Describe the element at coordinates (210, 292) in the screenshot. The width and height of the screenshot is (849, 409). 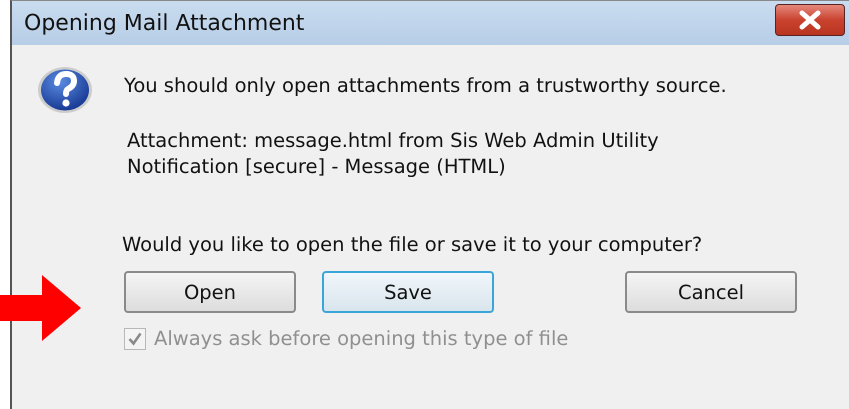
I see `dialog-button: Open` at that location.